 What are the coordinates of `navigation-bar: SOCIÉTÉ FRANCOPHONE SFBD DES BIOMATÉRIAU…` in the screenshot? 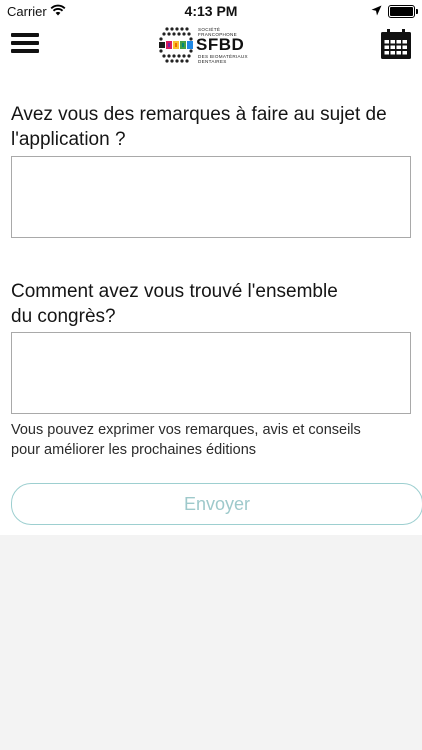 It's located at (211, 45).